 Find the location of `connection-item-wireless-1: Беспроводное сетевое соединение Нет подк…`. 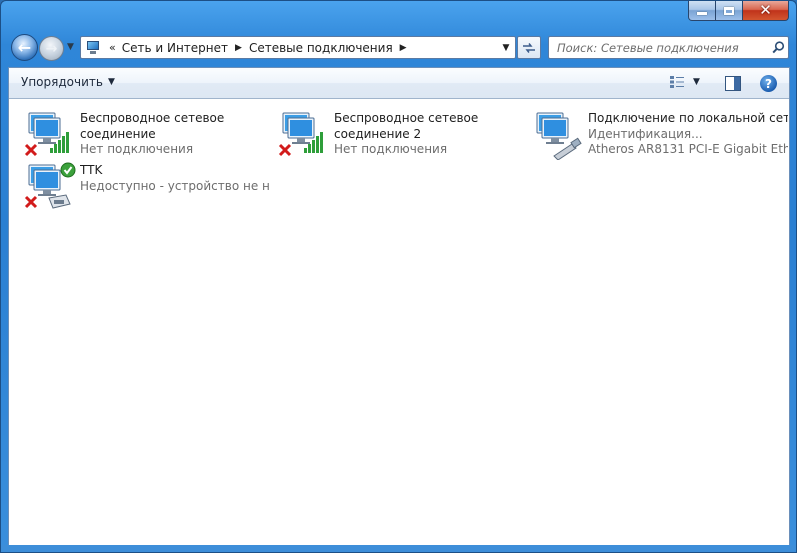

connection-item-wireless-1: Беспроводное сетевое соединение Нет подк… is located at coordinates (134, 130).